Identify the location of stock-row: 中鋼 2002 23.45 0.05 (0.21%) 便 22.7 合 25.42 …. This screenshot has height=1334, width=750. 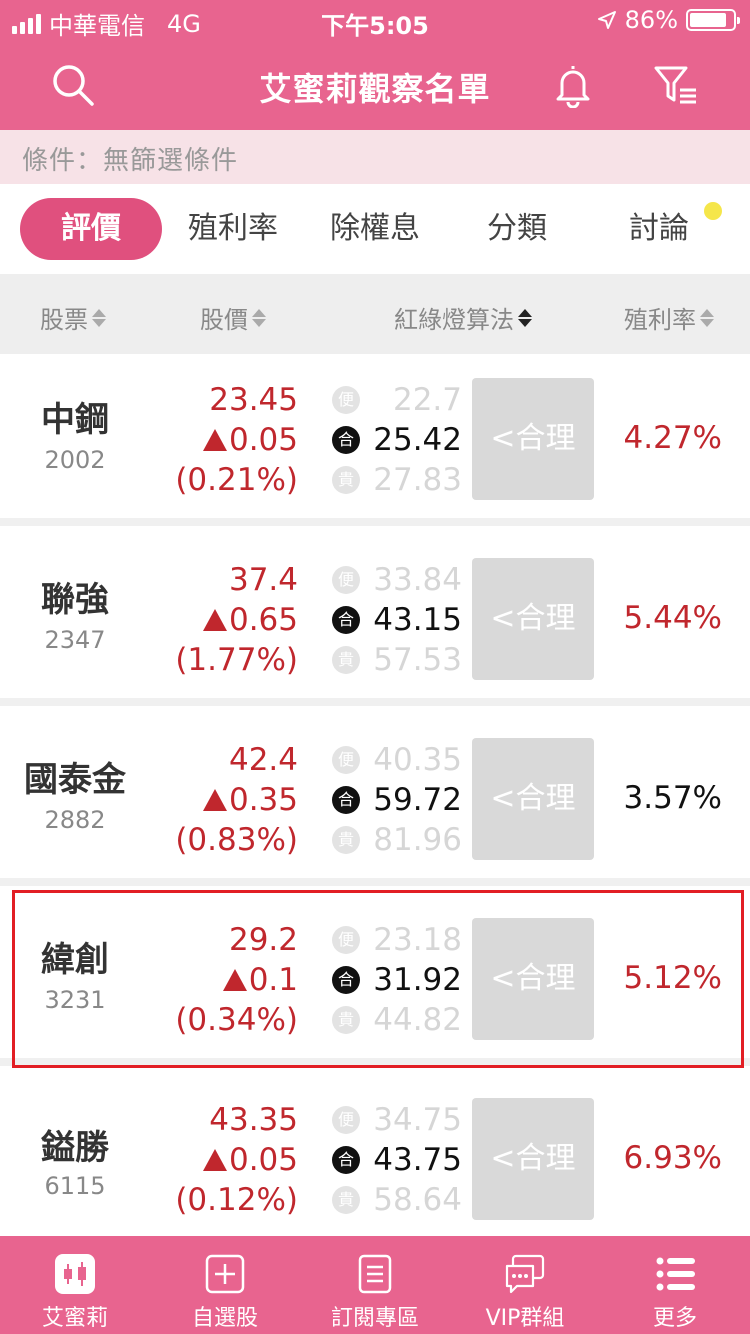
(375, 440).